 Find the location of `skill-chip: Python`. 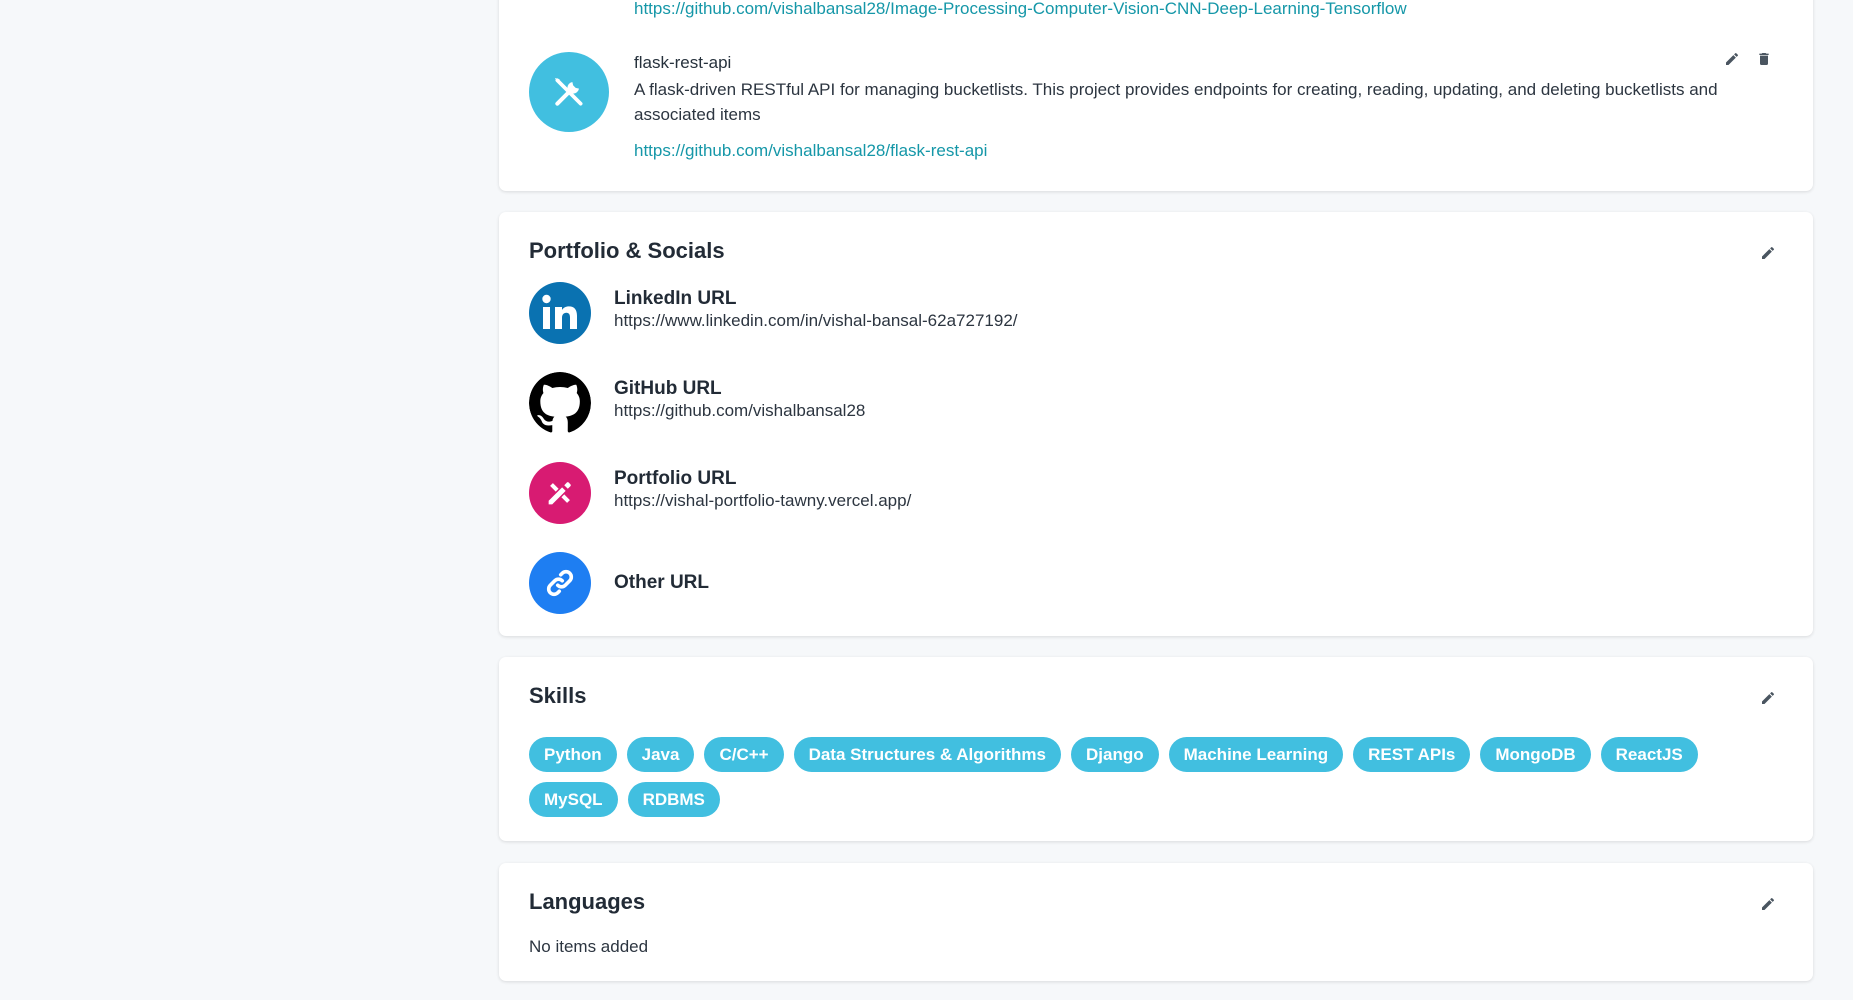

skill-chip: Python is located at coordinates (573, 754).